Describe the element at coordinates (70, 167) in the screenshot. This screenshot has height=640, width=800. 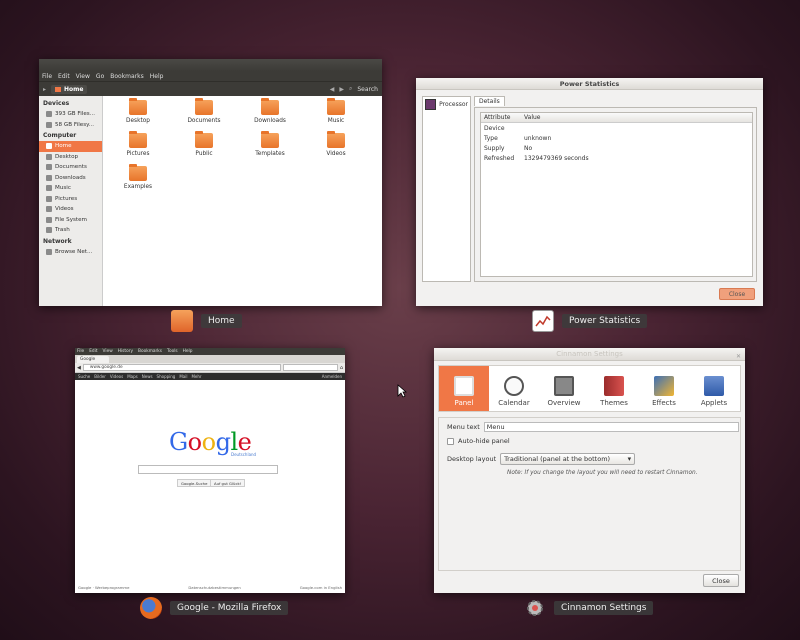
I see `sidebar-item-documents: Documents` at that location.